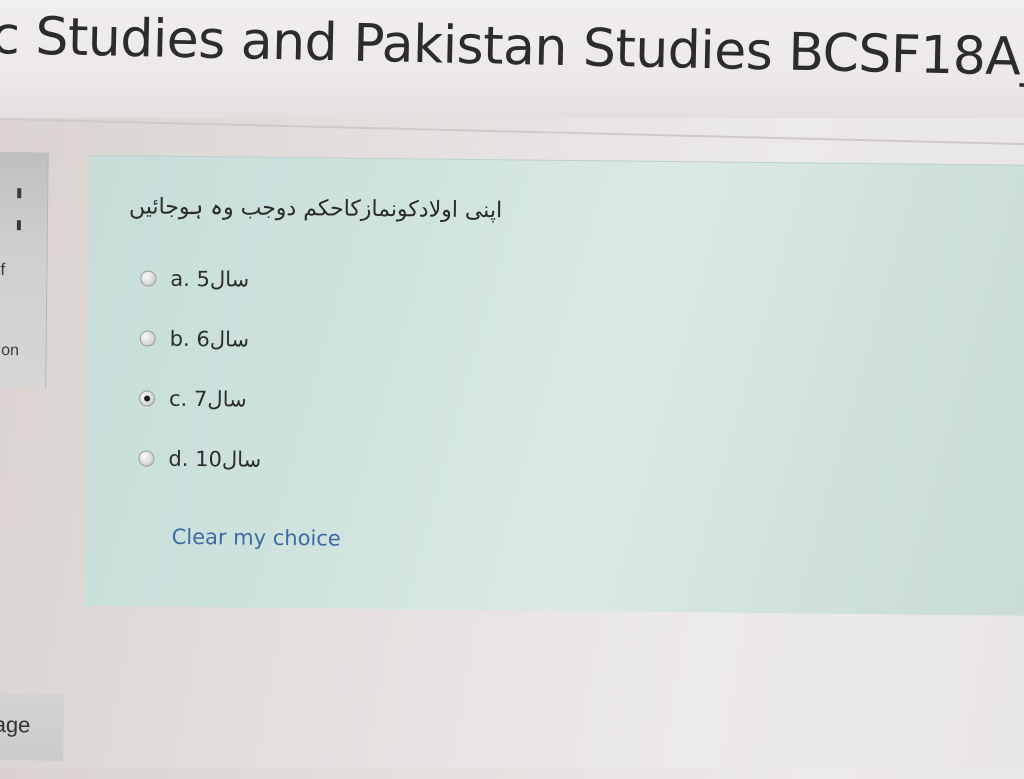 This screenshot has height=779, width=1024. I want to click on clear-choice-link: Clear my choice, so click(256, 538).